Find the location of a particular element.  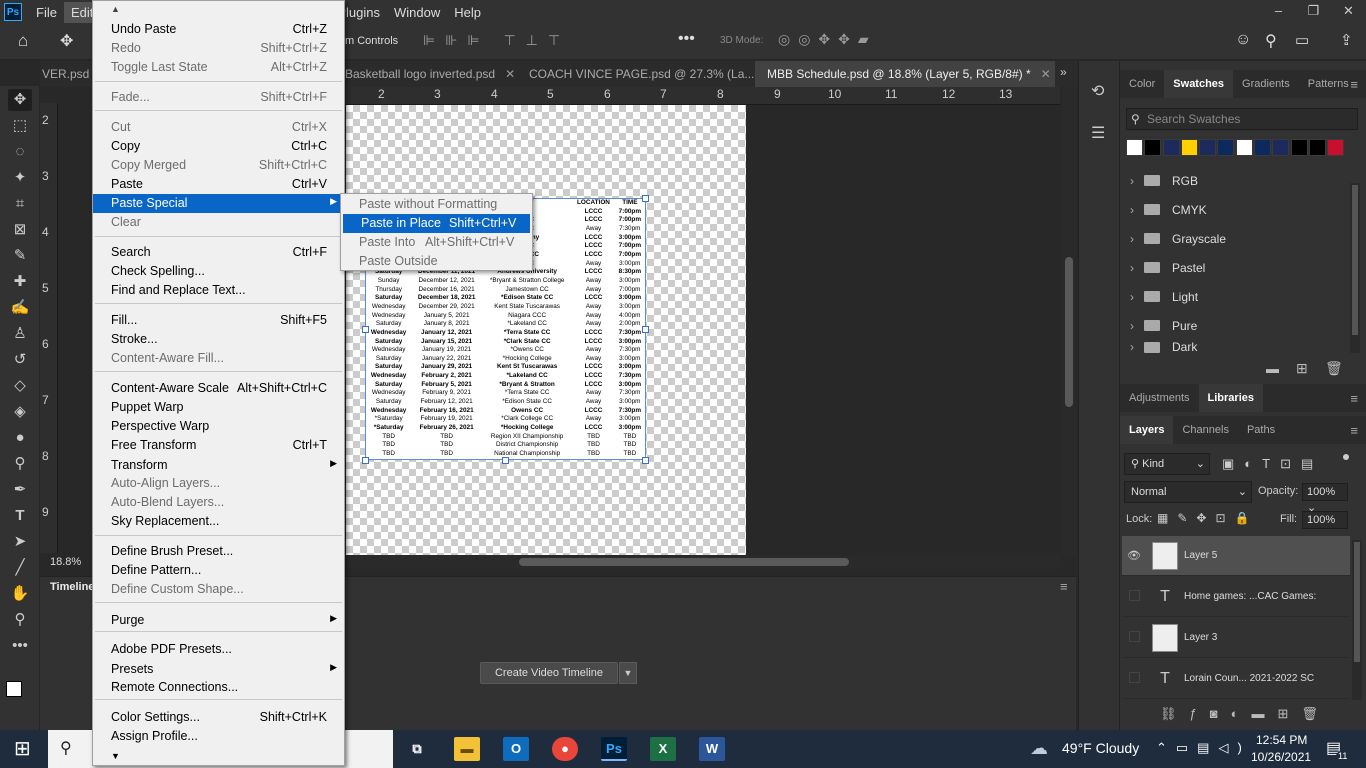

menu-item: Perspective Warp is located at coordinates (218, 426).